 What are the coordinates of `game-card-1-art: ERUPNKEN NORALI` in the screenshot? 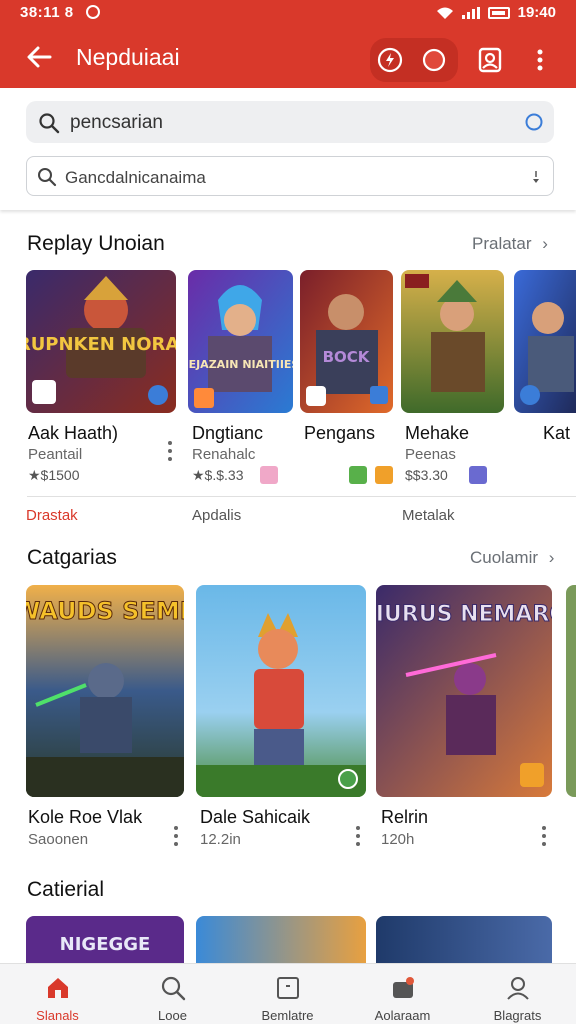 It's located at (101, 341).